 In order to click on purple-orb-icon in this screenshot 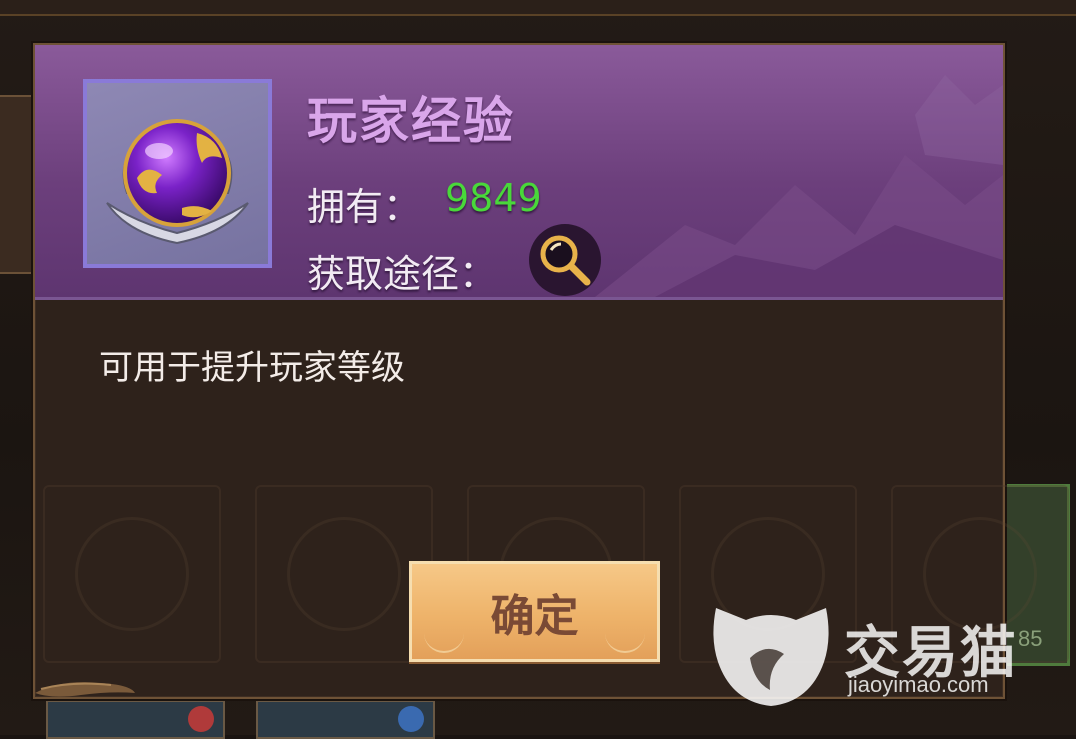, I will do `click(177, 182)`.